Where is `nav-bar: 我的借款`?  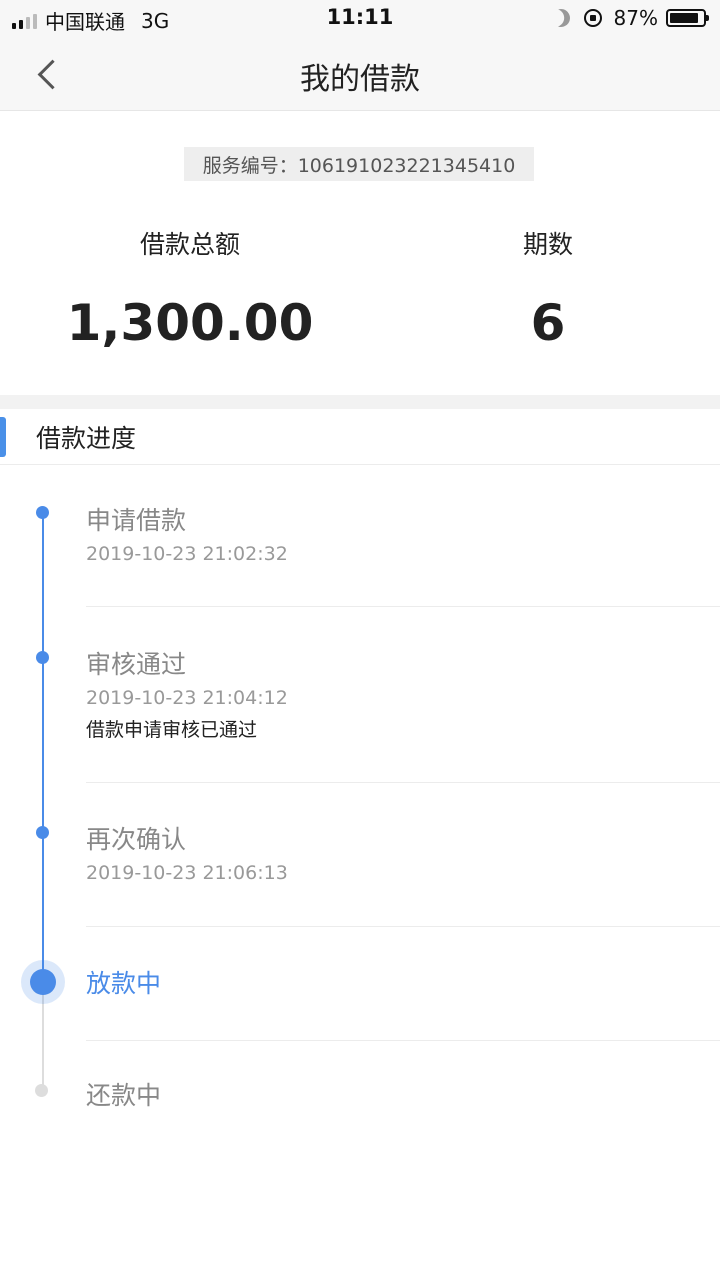 nav-bar: 我的借款 is located at coordinates (360, 74).